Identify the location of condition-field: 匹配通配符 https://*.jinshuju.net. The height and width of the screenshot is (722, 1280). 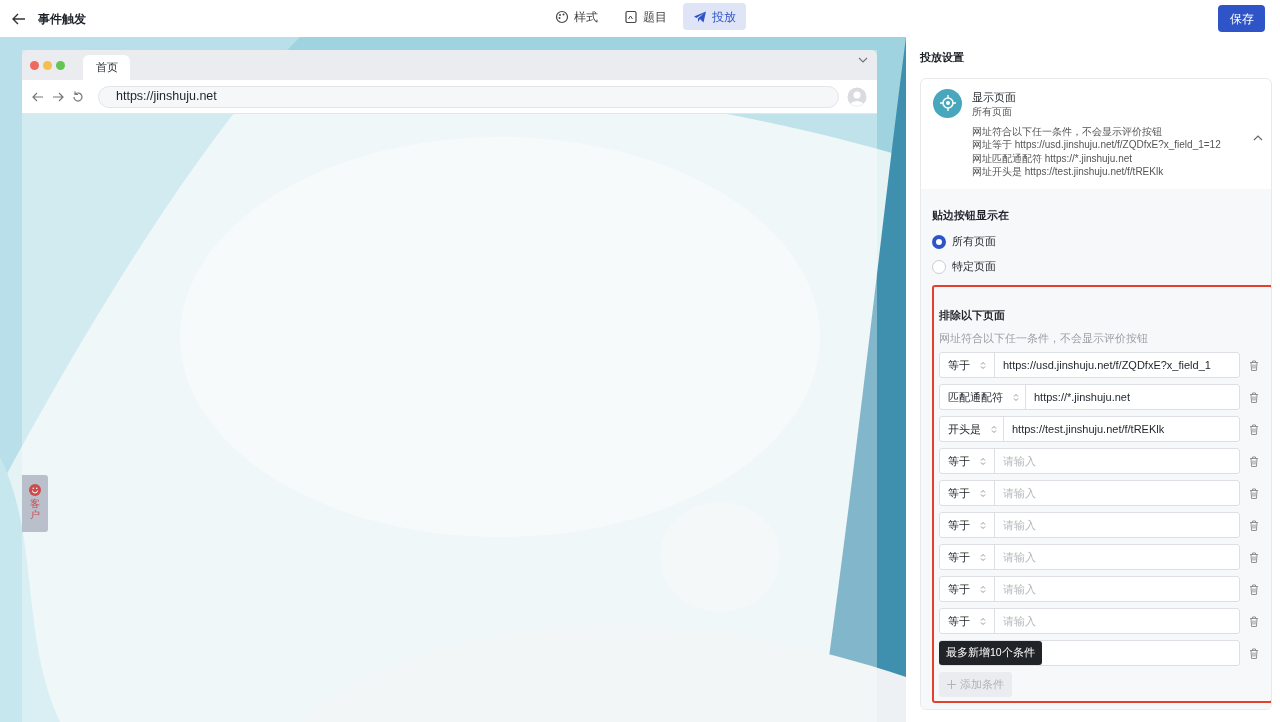
(1089, 397).